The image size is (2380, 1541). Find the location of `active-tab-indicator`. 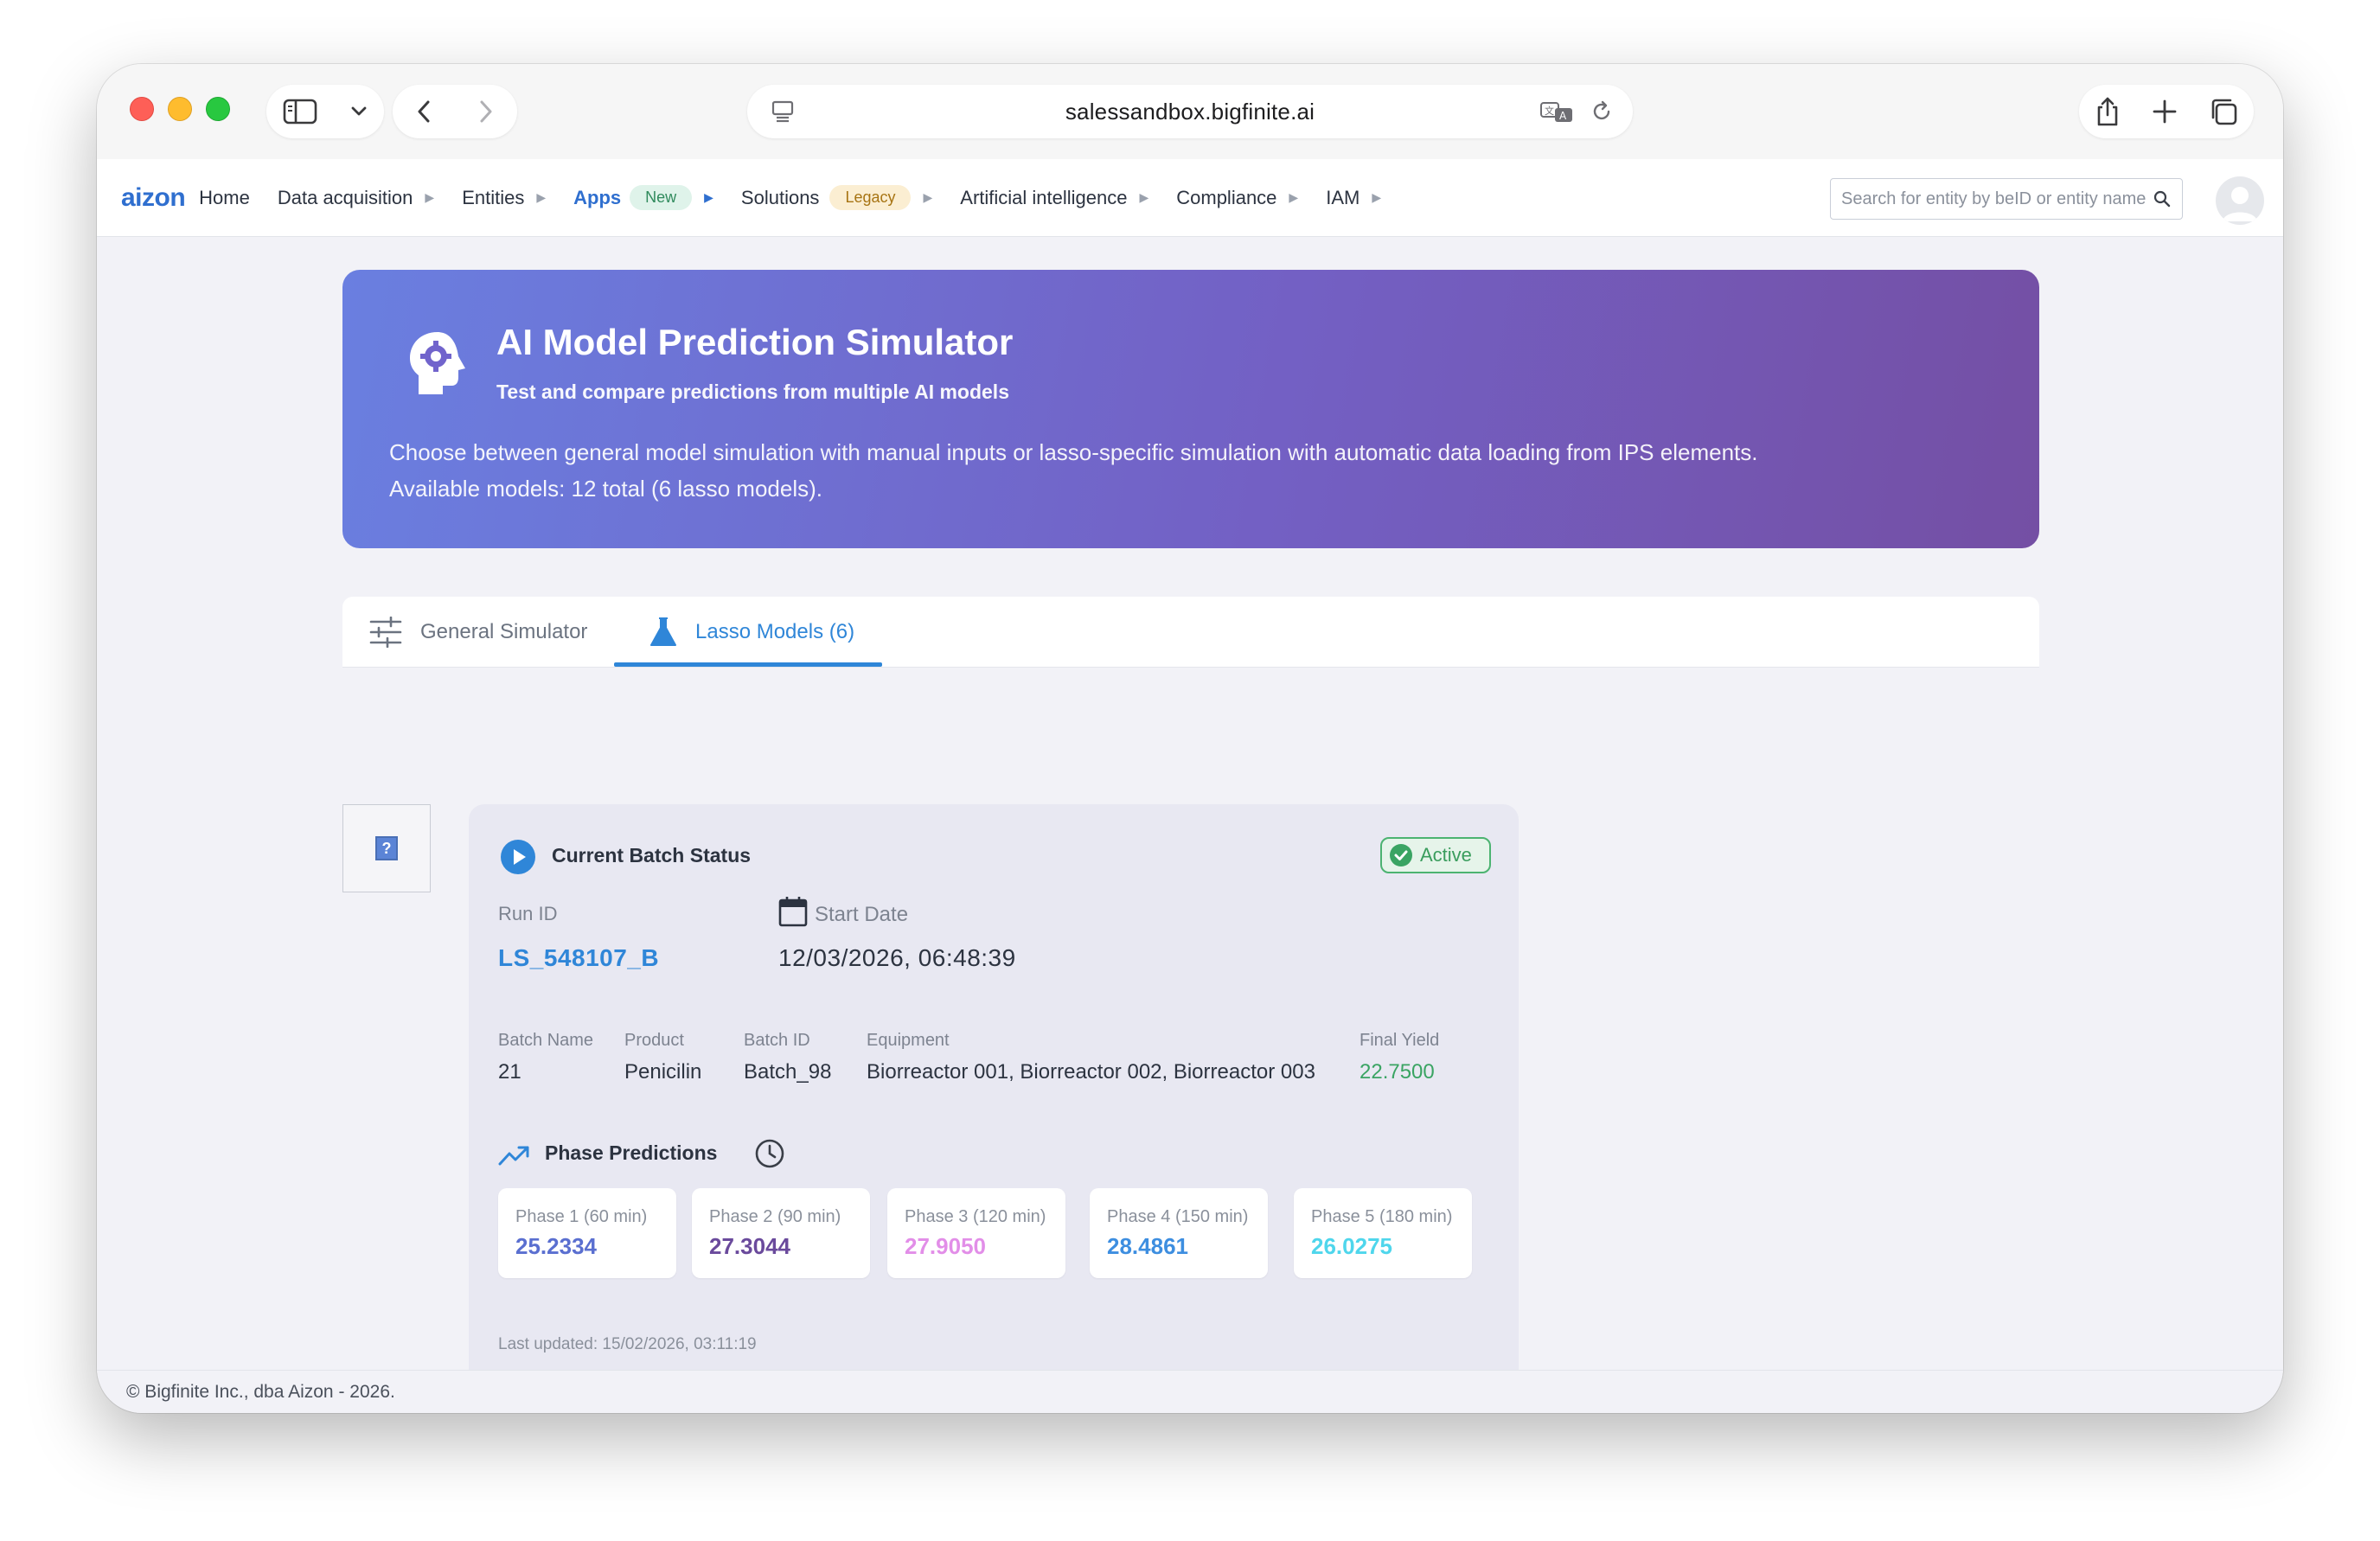

active-tab-indicator is located at coordinates (748, 664).